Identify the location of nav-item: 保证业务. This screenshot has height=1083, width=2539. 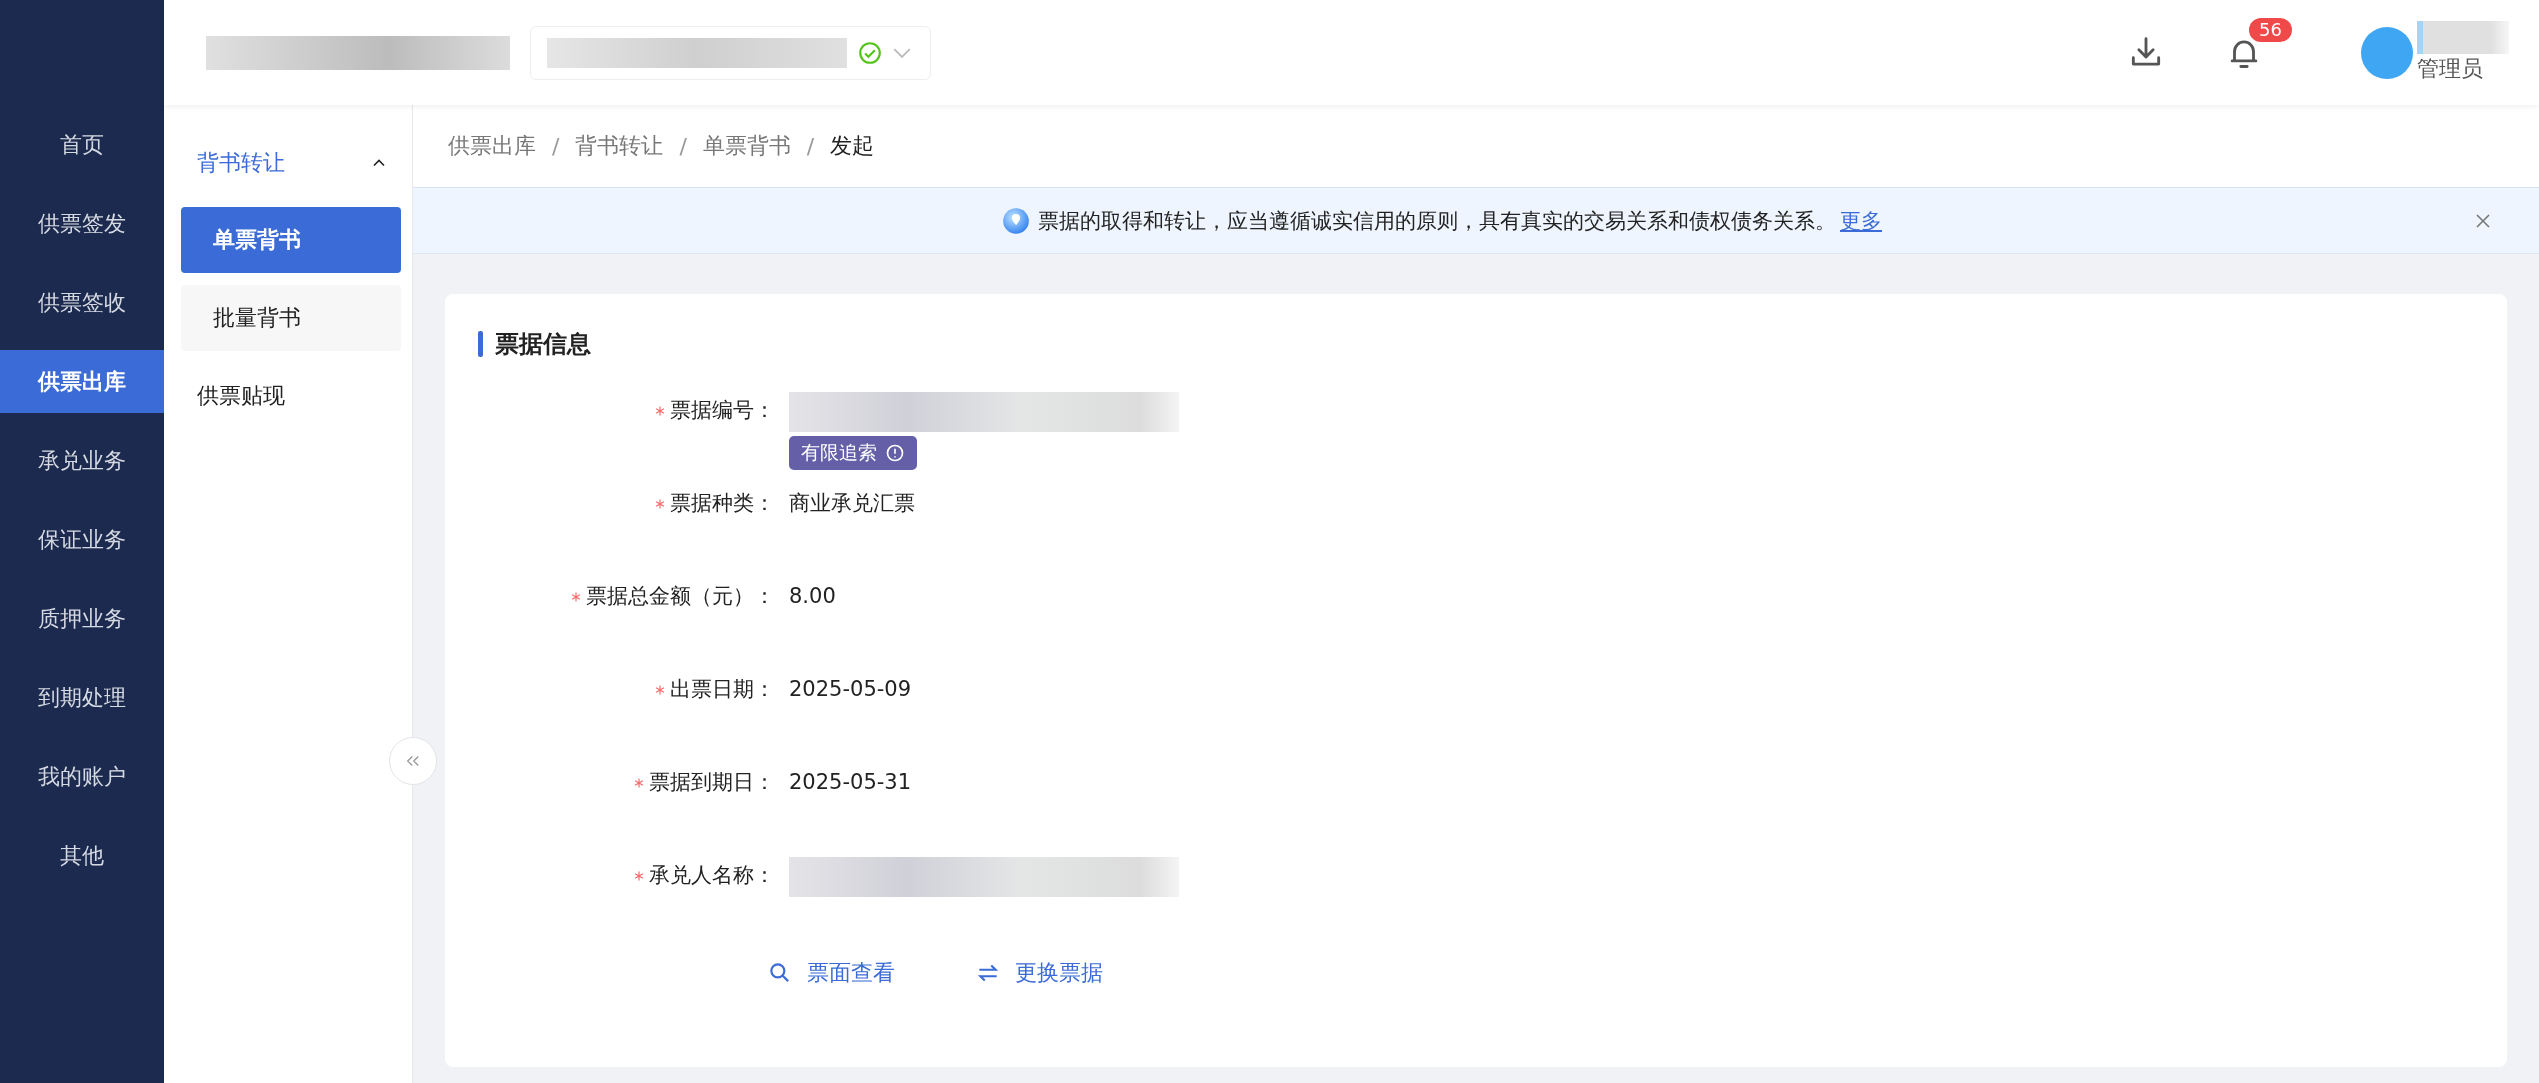
(82, 539).